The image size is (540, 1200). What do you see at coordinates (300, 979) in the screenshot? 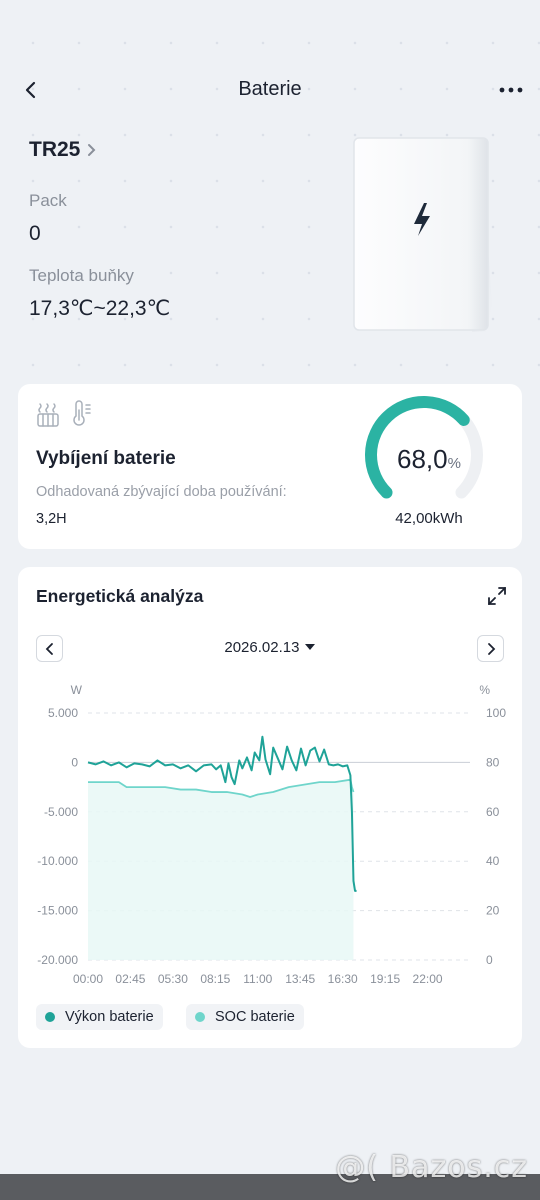
I see `x-tick-label: 13:45` at bounding box center [300, 979].